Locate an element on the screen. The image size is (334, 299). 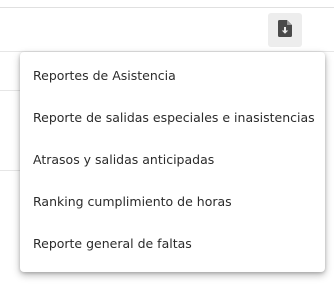
file-download-icon is located at coordinates (285, 30).